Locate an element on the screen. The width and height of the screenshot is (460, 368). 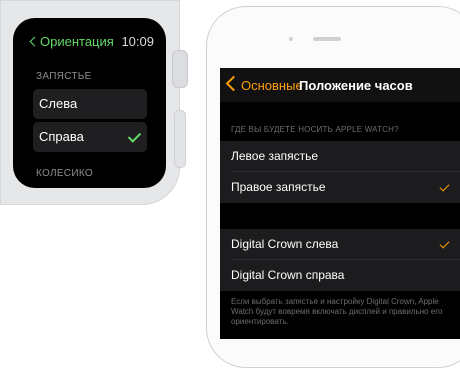
speaker-grille is located at coordinates (327, 39).